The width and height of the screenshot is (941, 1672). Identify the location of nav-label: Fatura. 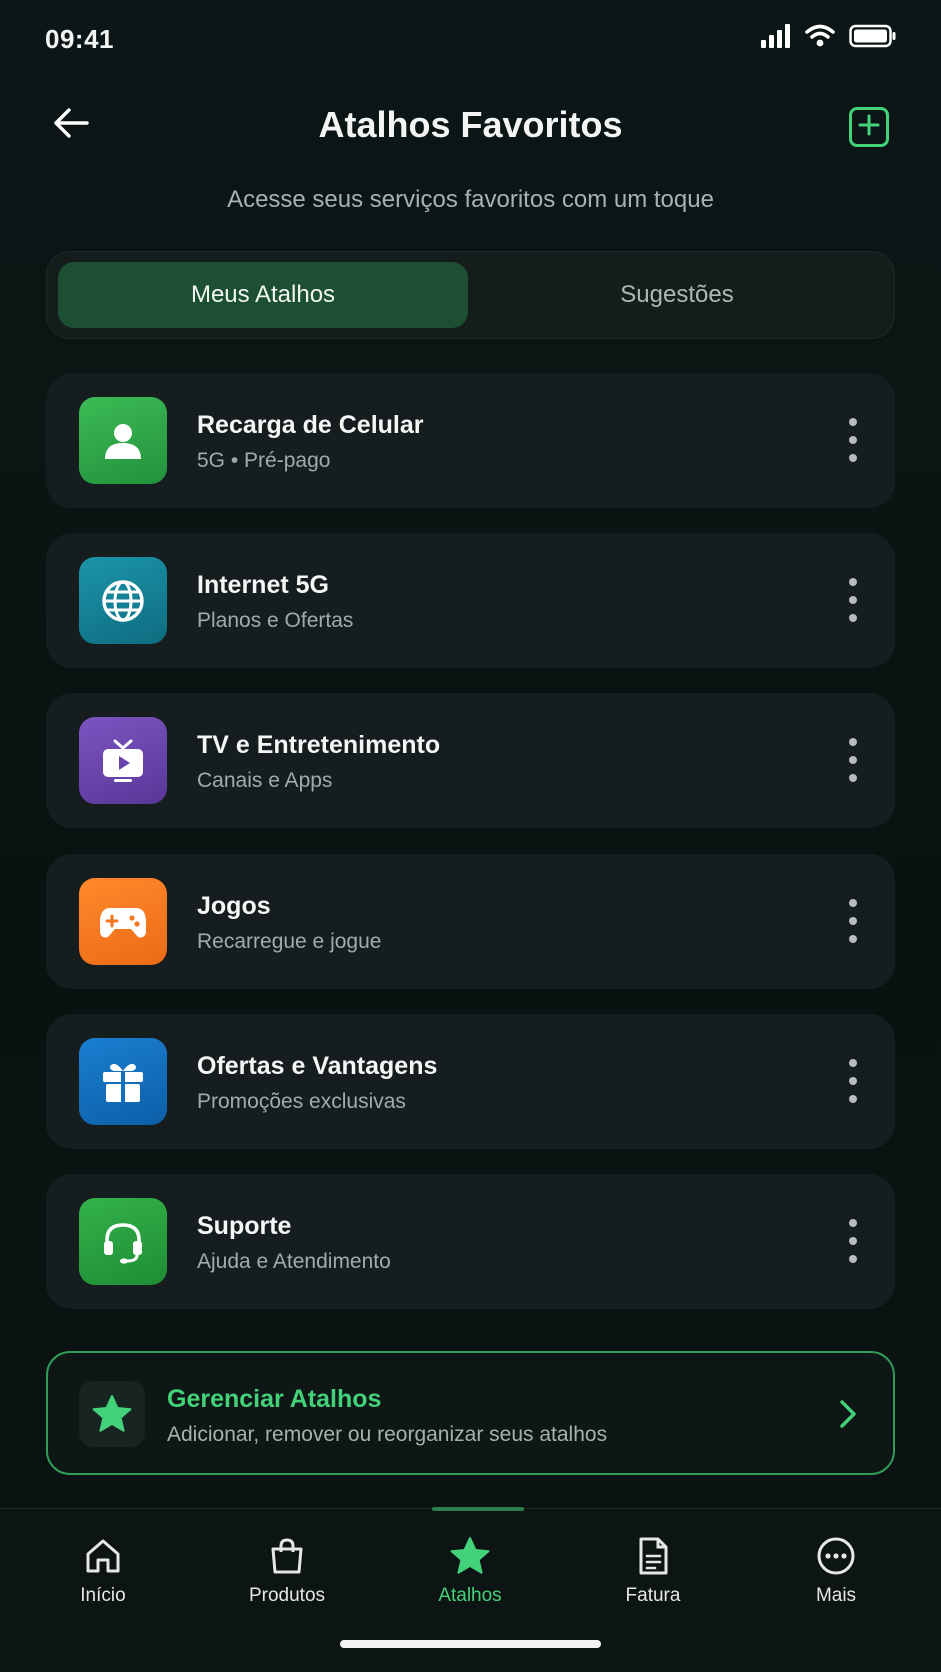
(653, 1595).